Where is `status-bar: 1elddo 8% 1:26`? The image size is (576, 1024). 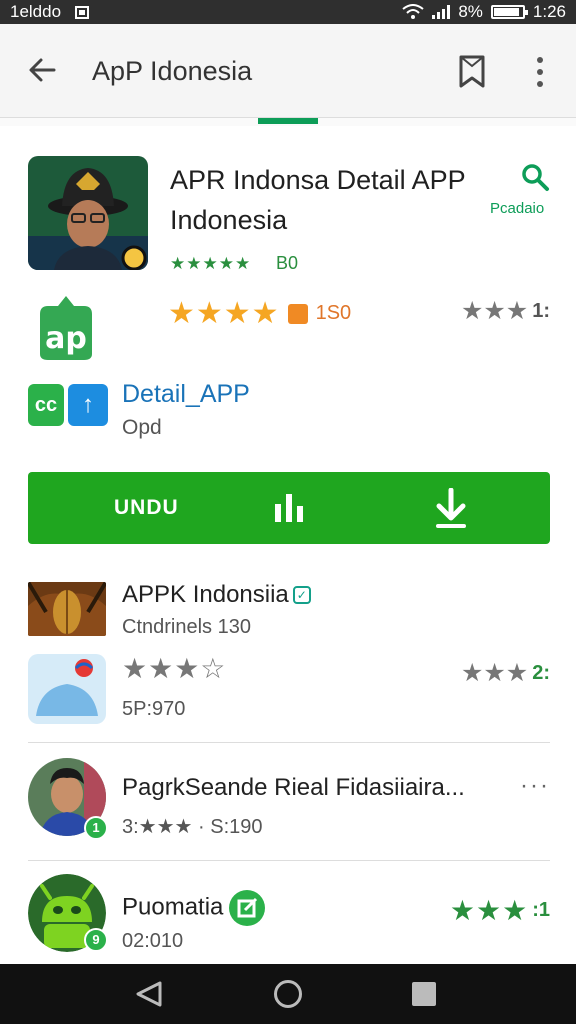
status-bar: 1elddo 8% 1:26 is located at coordinates (288, 12).